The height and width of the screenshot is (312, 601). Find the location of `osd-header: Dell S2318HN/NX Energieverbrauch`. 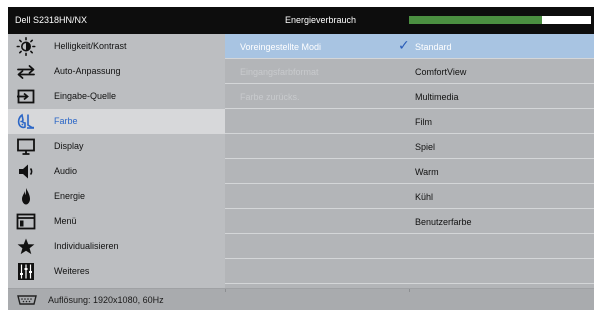

osd-header: Dell S2318HN/NX Energieverbrauch is located at coordinates (301, 20).